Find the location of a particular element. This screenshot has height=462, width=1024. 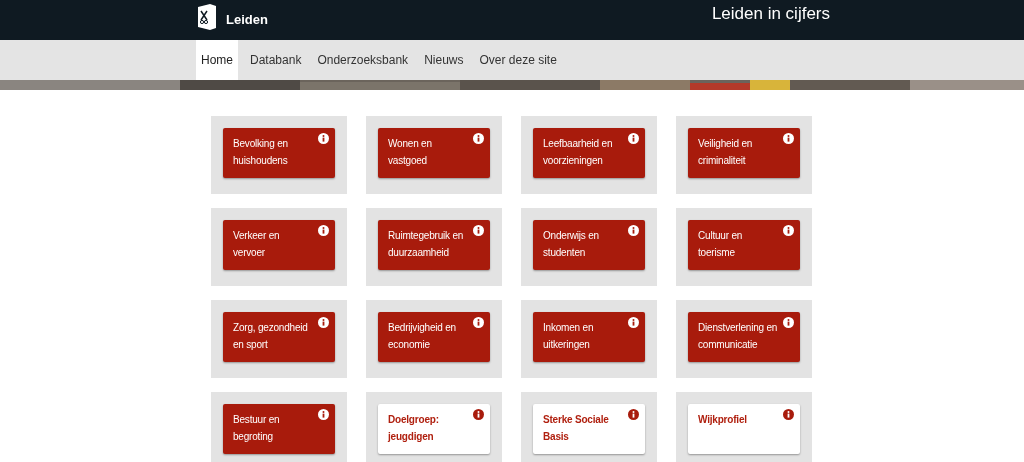

theme-card: Cultuur en toerisme is located at coordinates (744, 245).